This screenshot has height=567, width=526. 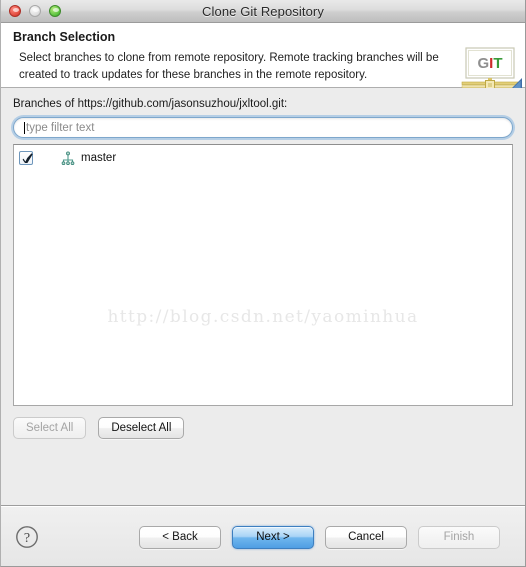 I want to click on back-button: < Back, so click(x=180, y=537).